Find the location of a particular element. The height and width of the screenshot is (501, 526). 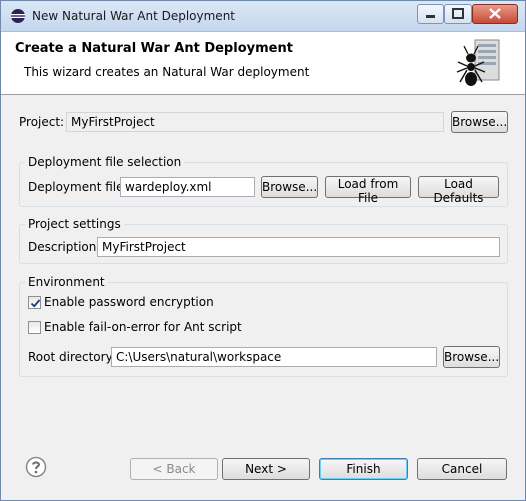

deployment-file-group-title: Deployment file selection is located at coordinates (105, 162).